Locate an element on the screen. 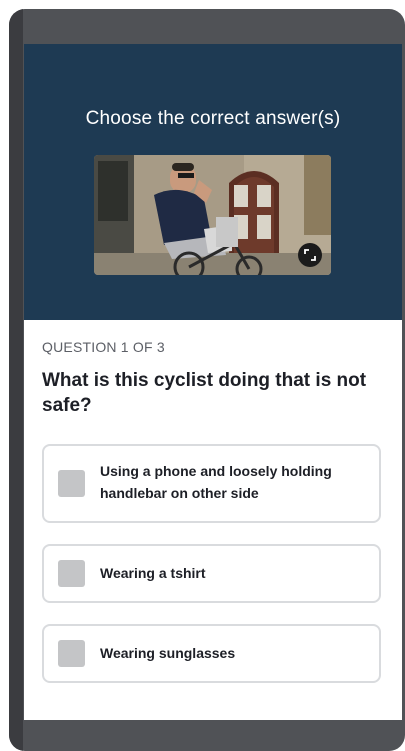 The image size is (405, 751). expand-icon is located at coordinates (310, 255).